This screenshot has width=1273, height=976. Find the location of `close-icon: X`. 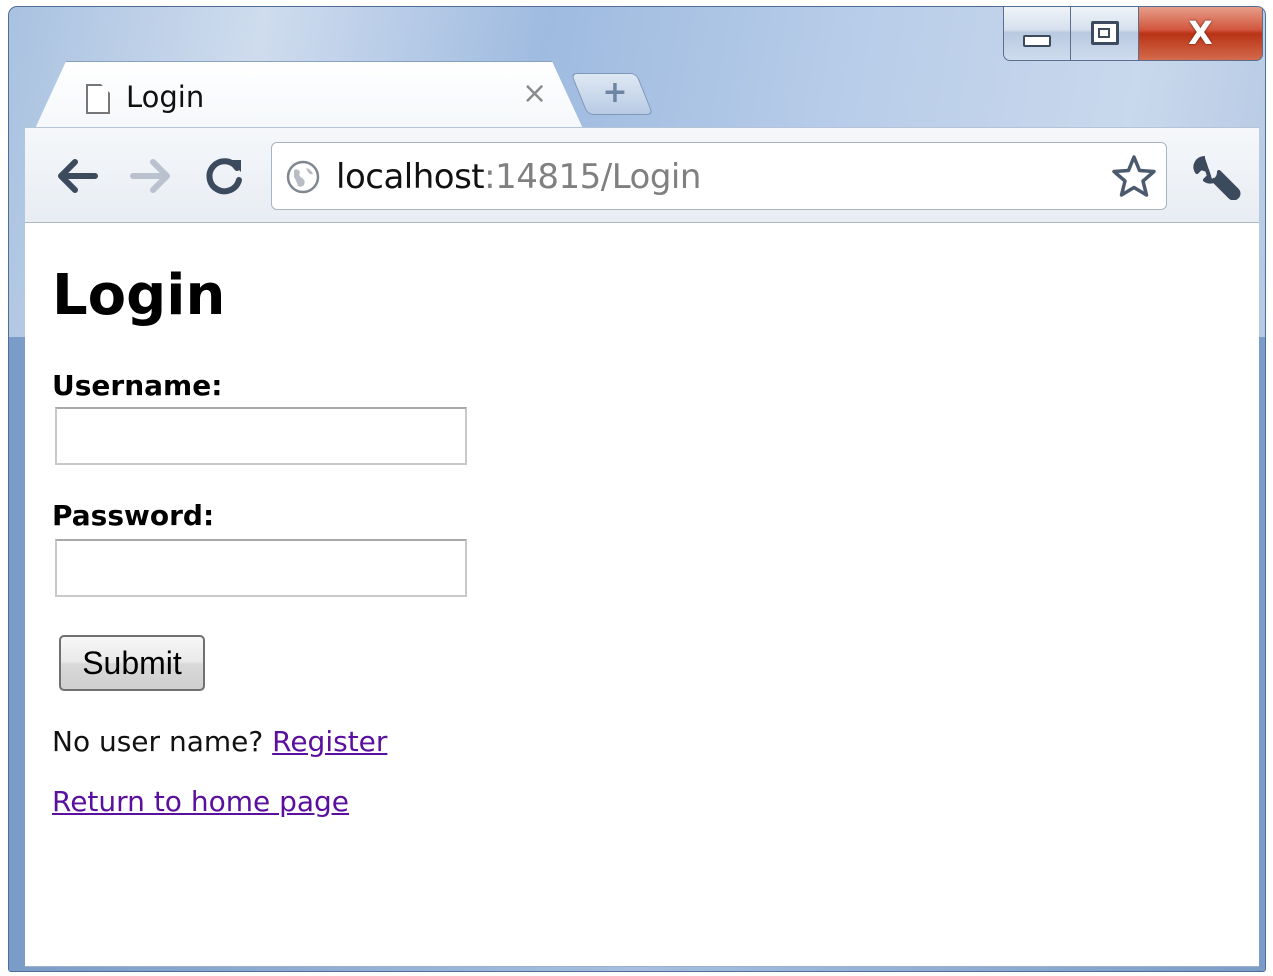

close-icon: X is located at coordinates (1200, 32).